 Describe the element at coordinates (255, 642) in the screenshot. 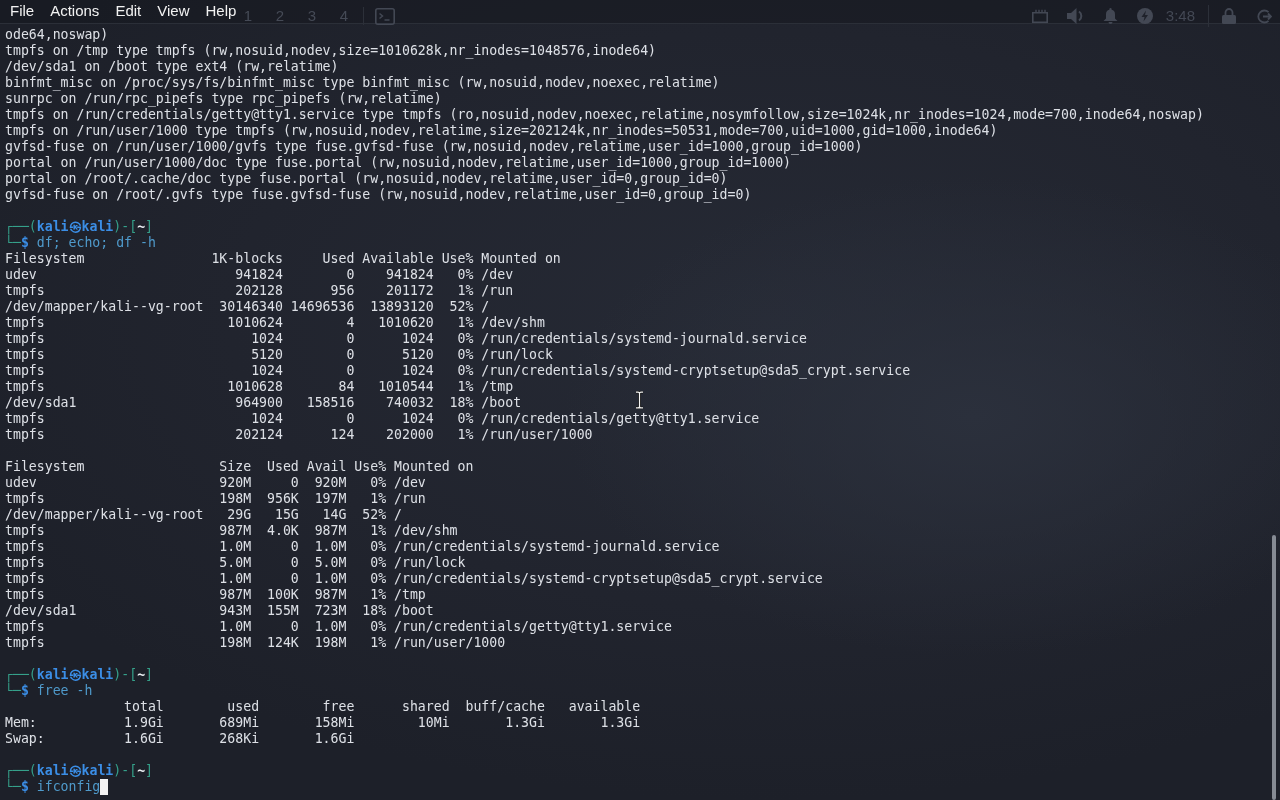

I see `output-line: tmpfs 198M 124K 198M 1% /run/user/1000` at that location.